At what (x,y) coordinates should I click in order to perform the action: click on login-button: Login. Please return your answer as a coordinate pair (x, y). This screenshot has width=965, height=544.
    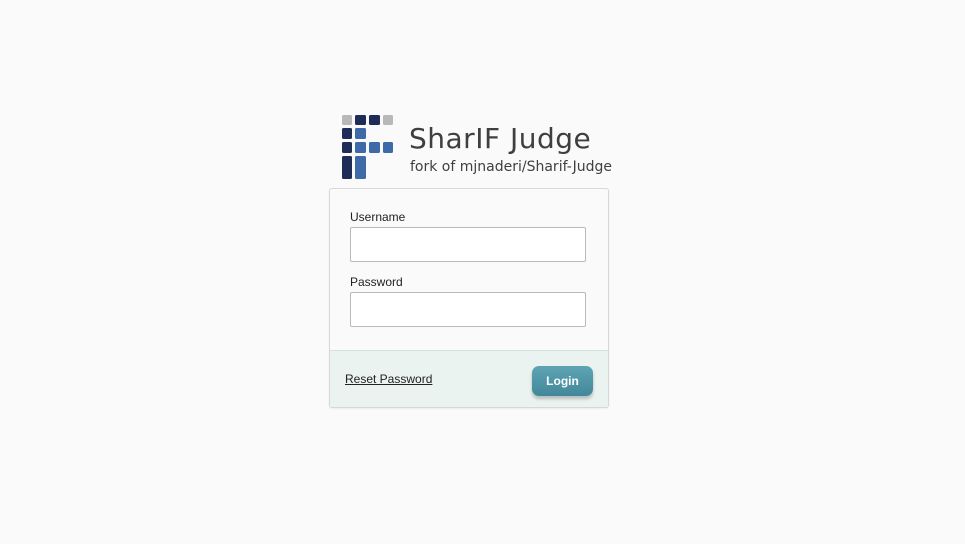
    Looking at the image, I should click on (562, 381).